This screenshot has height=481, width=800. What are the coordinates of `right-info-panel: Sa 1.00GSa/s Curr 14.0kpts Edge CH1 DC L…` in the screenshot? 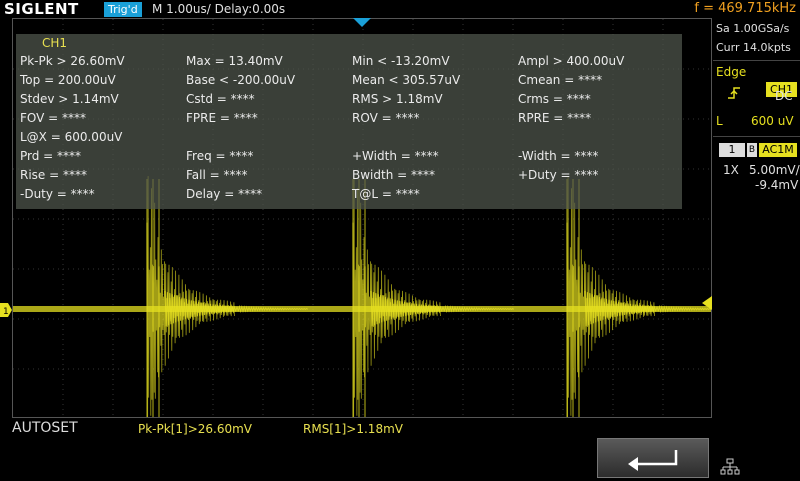 It's located at (756, 249).